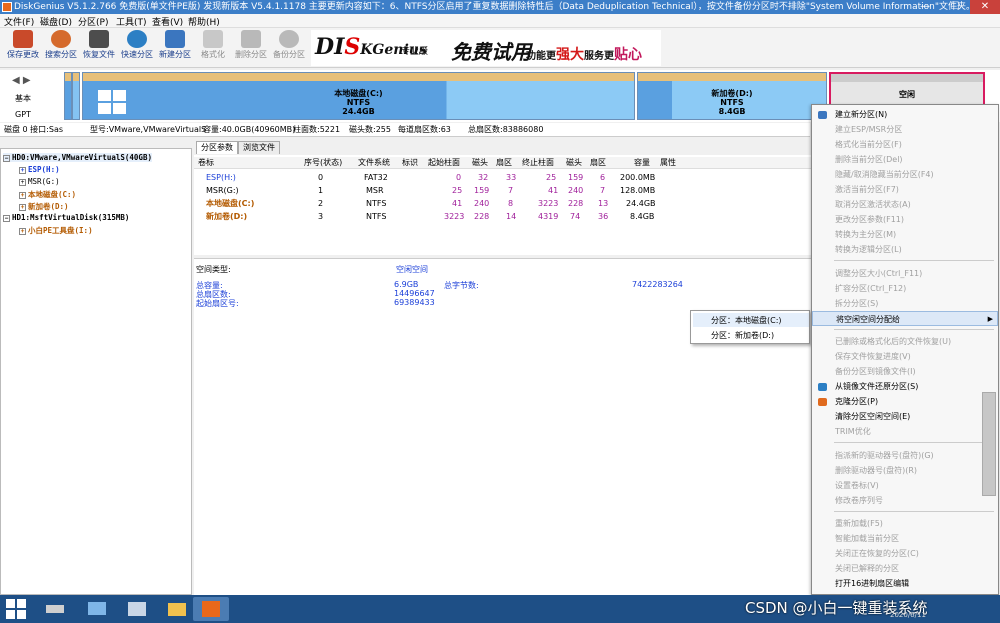  What do you see at coordinates (905, 288) in the screenshot?
I see `menu-item-extend: 扩容分区(Ctrl_F12)` at bounding box center [905, 288].